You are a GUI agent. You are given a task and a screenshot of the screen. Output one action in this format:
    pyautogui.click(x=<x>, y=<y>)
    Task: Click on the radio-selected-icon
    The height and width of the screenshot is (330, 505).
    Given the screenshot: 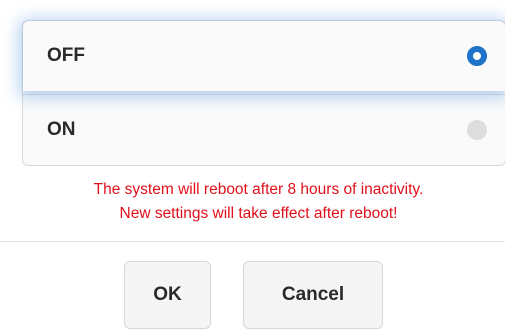 What is the action you would take?
    pyautogui.click(x=477, y=56)
    